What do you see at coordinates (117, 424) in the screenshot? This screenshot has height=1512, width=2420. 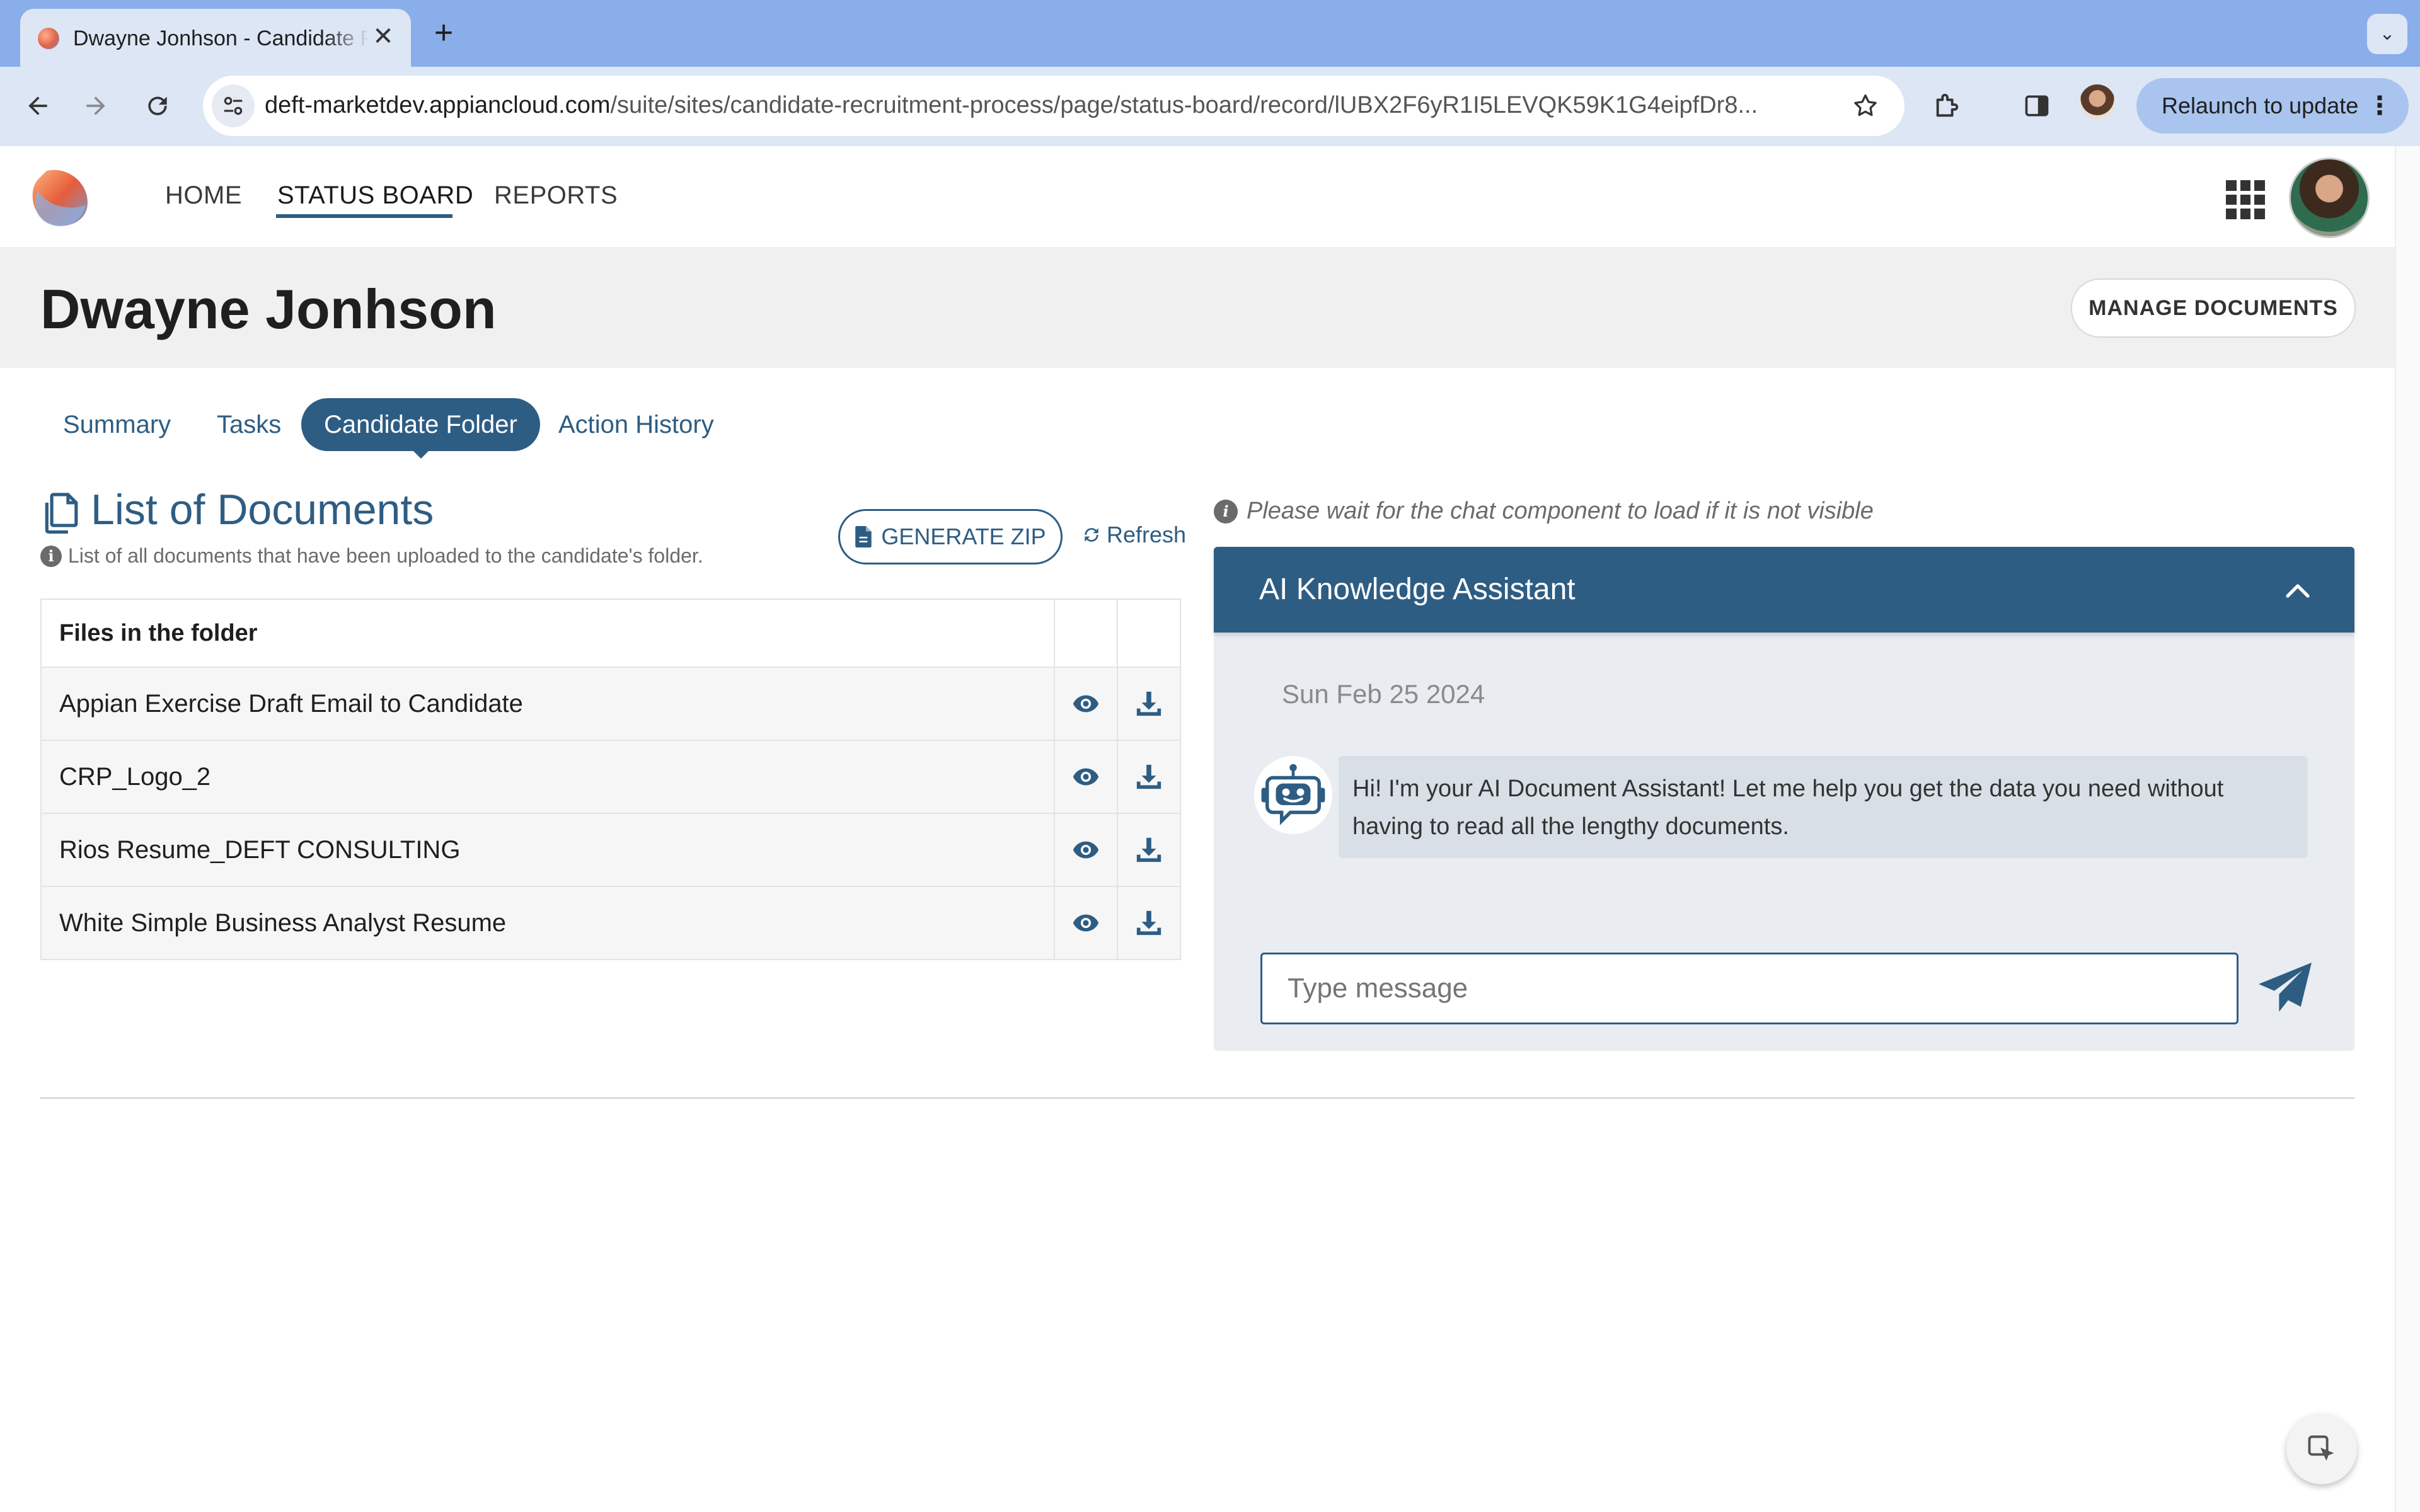 I see `tab-summary: Summary` at bounding box center [117, 424].